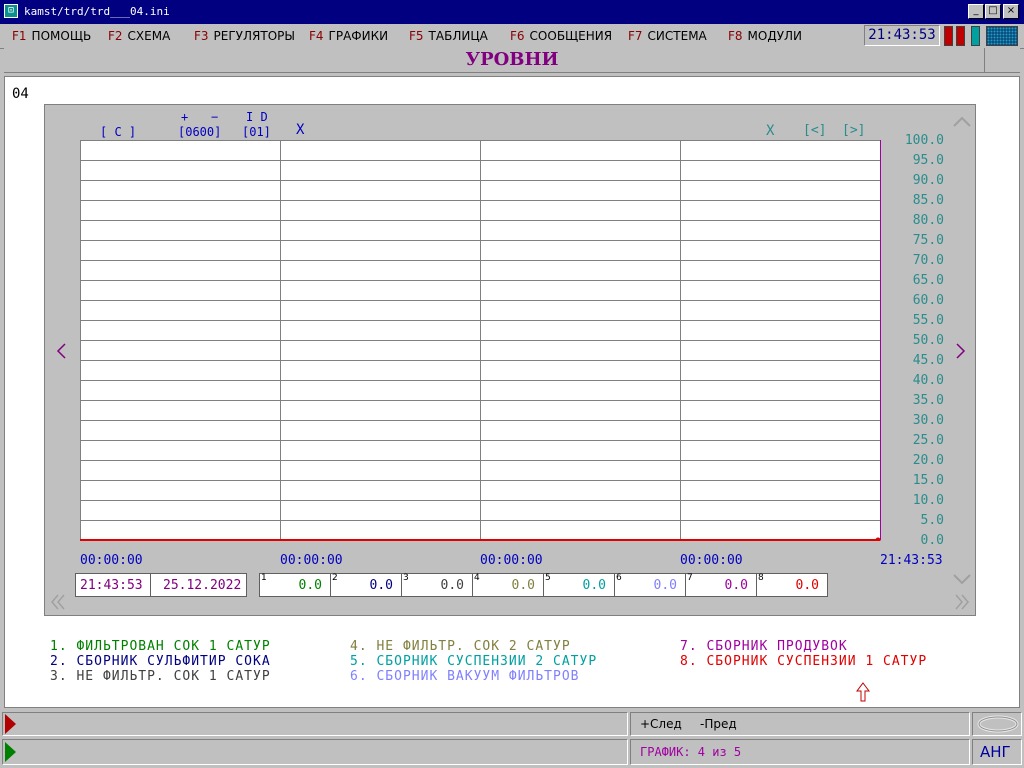 The image size is (1024, 768). What do you see at coordinates (97, 11) in the screenshot?
I see `window-title: kamst/trd/trd___04.ini` at bounding box center [97, 11].